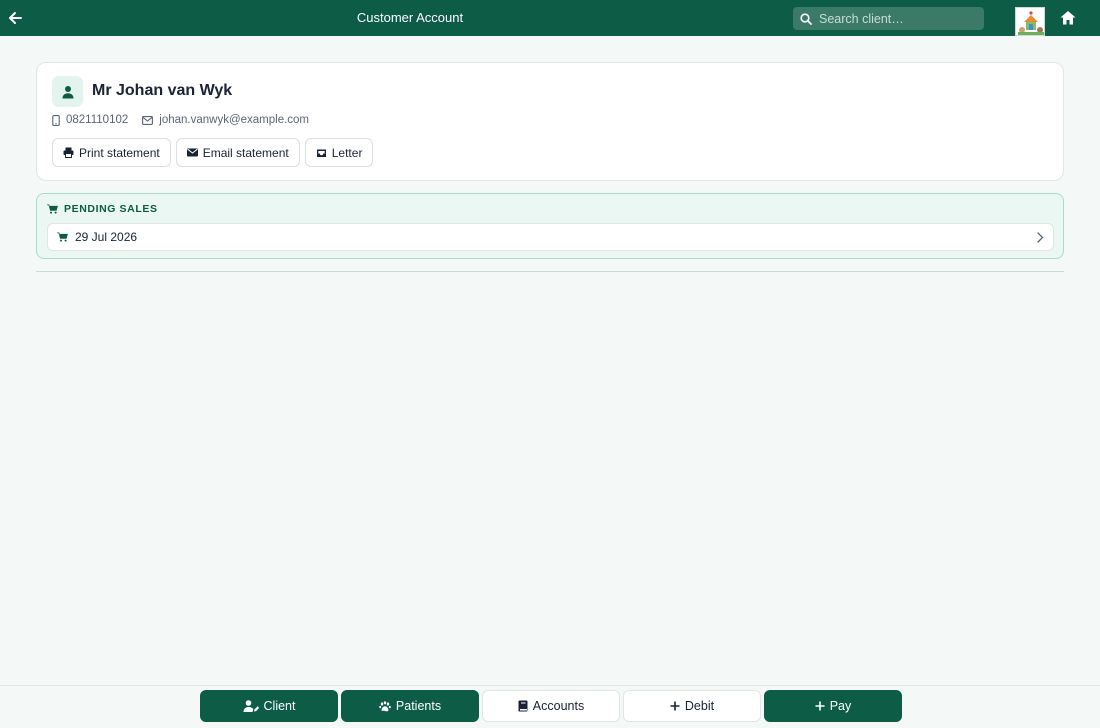 The width and height of the screenshot is (1100, 728). I want to click on pending-sales-panel: PENDING SALES 29 Jul 2026, so click(550, 226).